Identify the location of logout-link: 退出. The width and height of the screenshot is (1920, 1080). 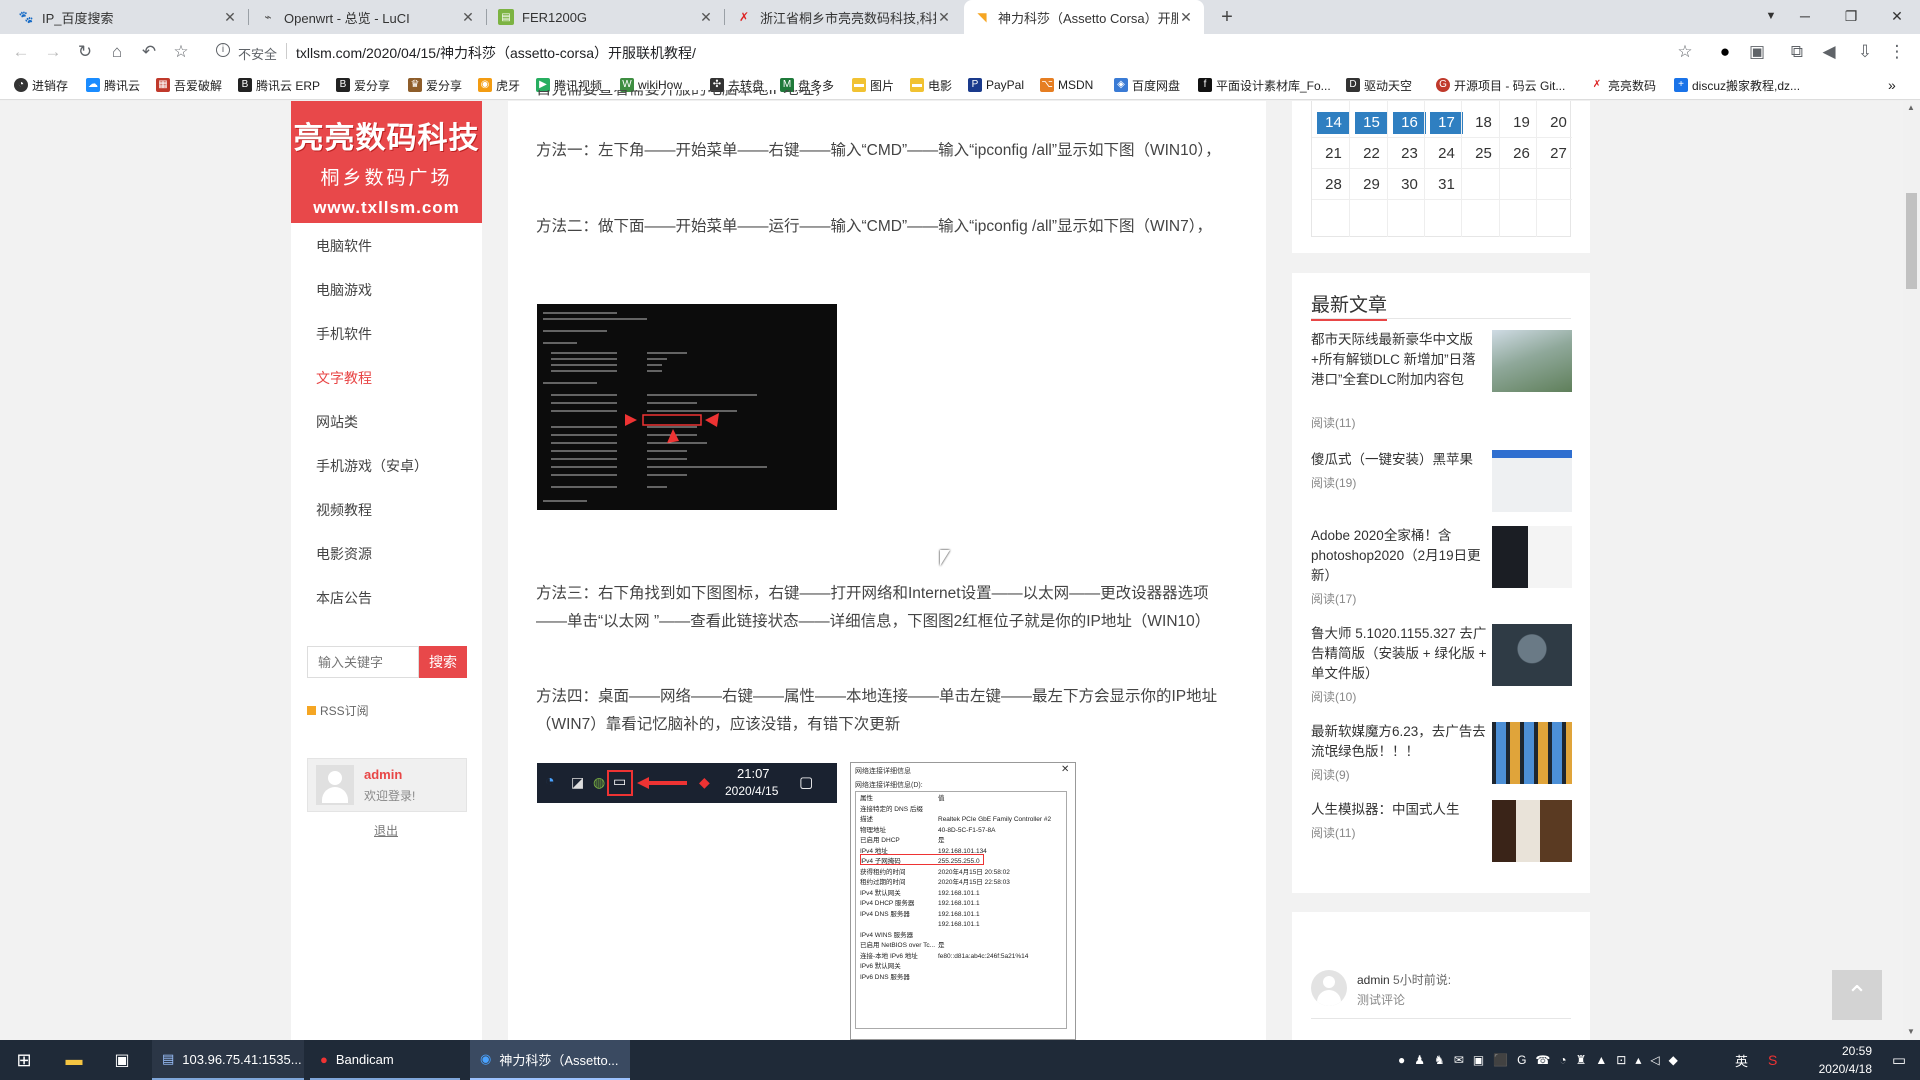
(386, 830).